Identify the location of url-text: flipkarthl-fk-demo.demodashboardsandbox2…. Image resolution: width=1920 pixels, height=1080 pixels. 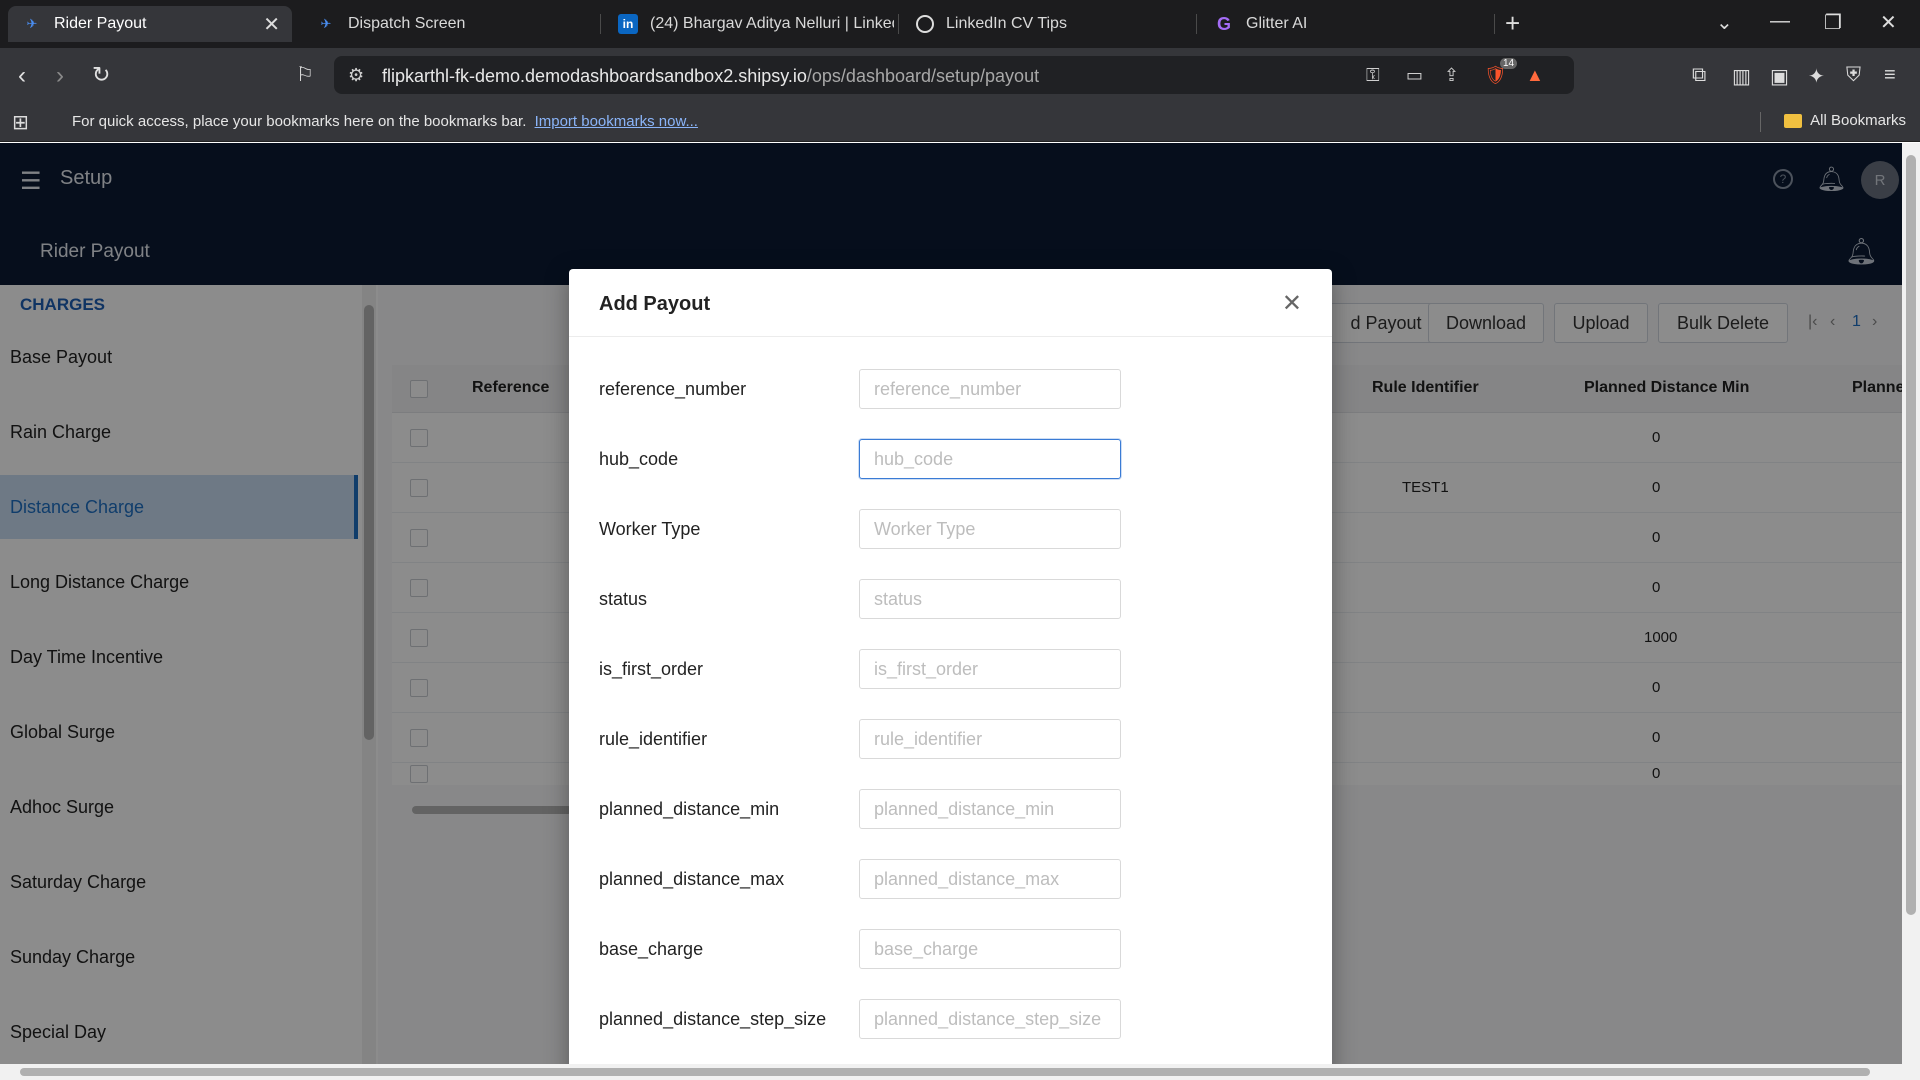
(710, 76).